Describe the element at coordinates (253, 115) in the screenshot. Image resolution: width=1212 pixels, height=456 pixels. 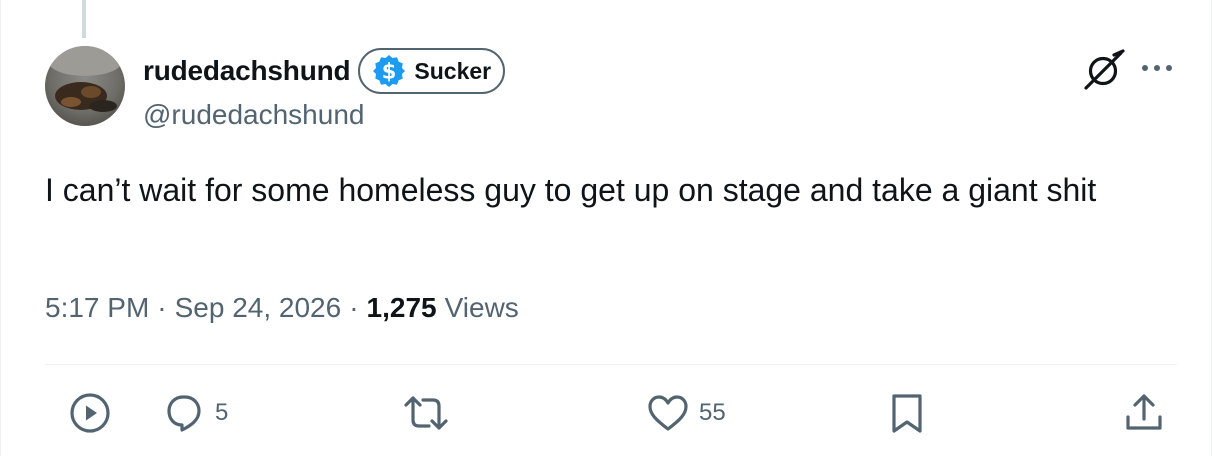
I see `author-handle: @rudedachshund` at that location.